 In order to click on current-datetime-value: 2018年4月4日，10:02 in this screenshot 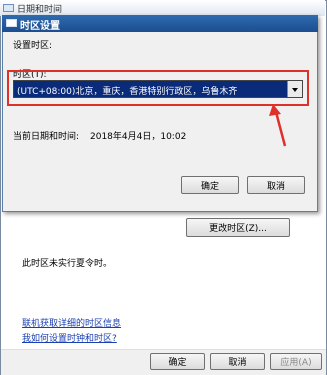, I will do `click(138, 137)`.